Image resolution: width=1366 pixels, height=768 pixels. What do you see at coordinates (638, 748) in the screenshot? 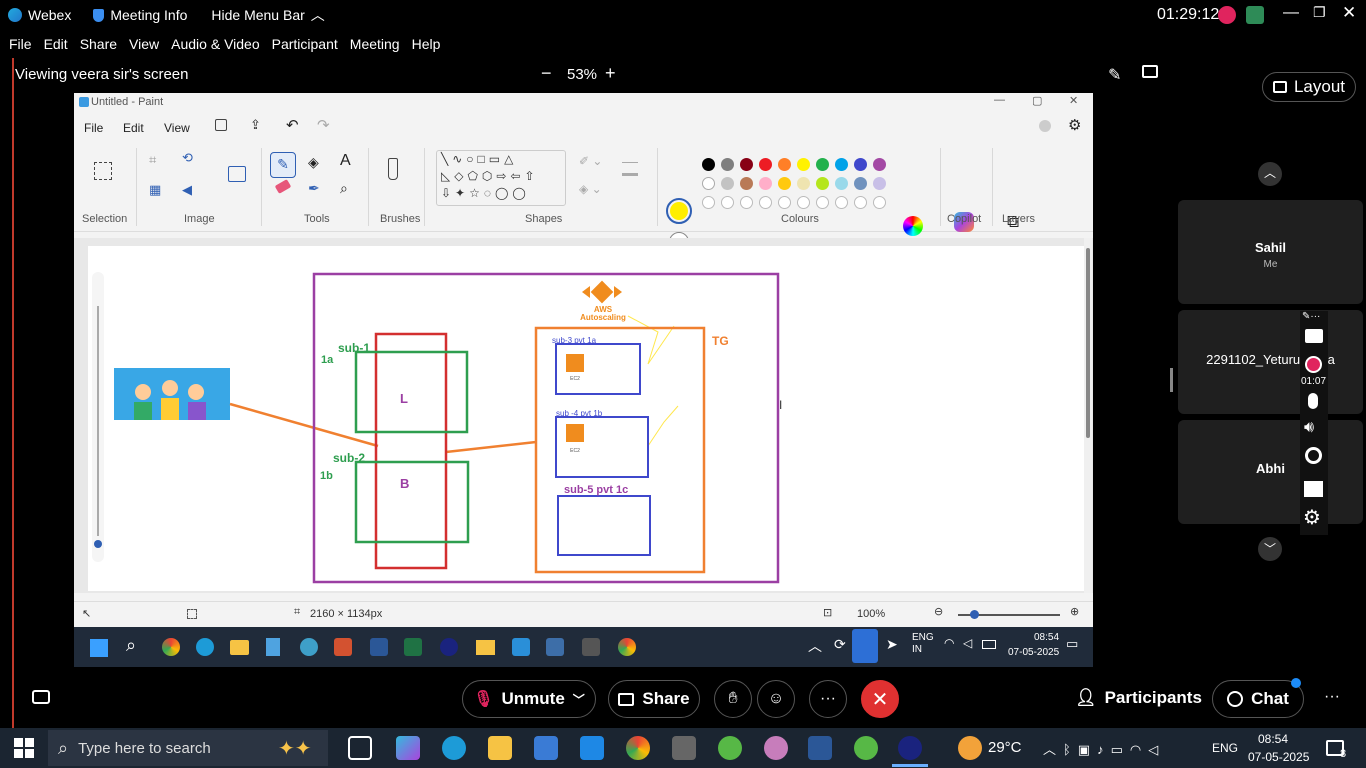
I see `chrome-taskbar-icon` at bounding box center [638, 748].